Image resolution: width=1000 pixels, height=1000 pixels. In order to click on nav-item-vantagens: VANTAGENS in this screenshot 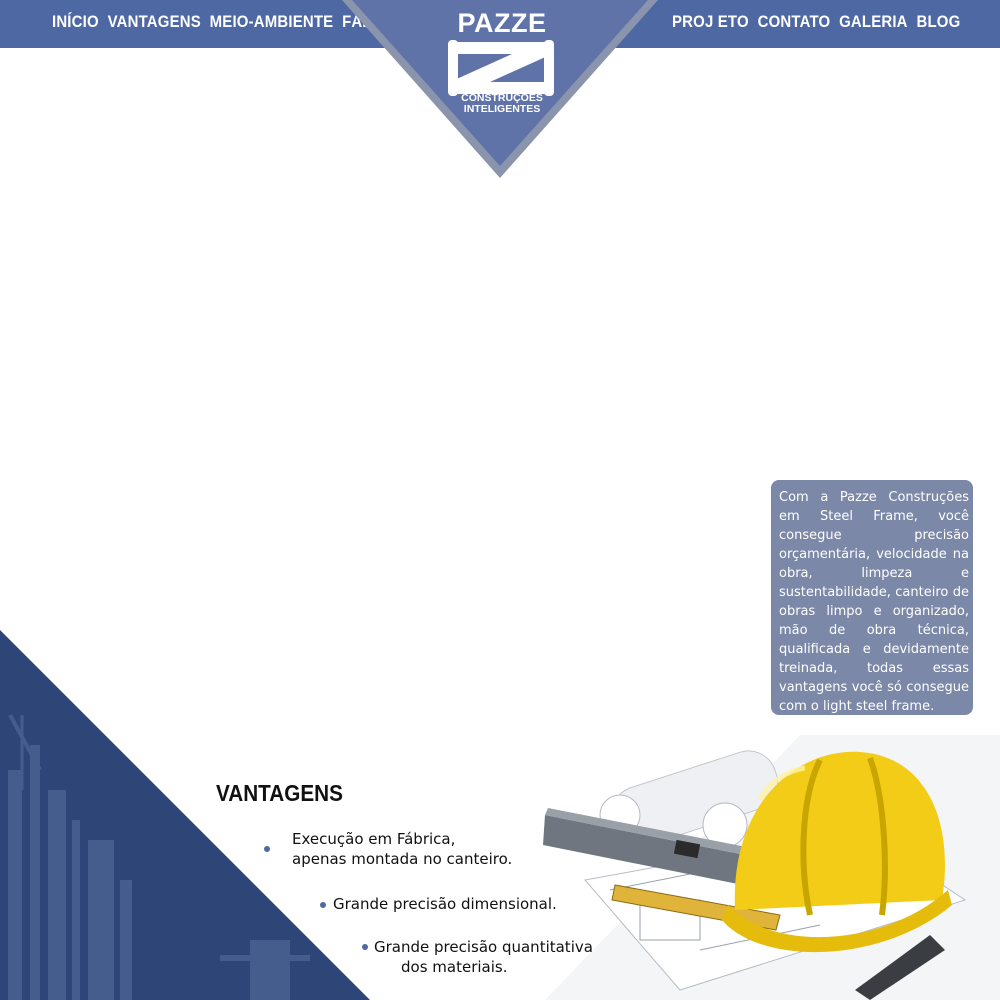, I will do `click(154, 22)`.